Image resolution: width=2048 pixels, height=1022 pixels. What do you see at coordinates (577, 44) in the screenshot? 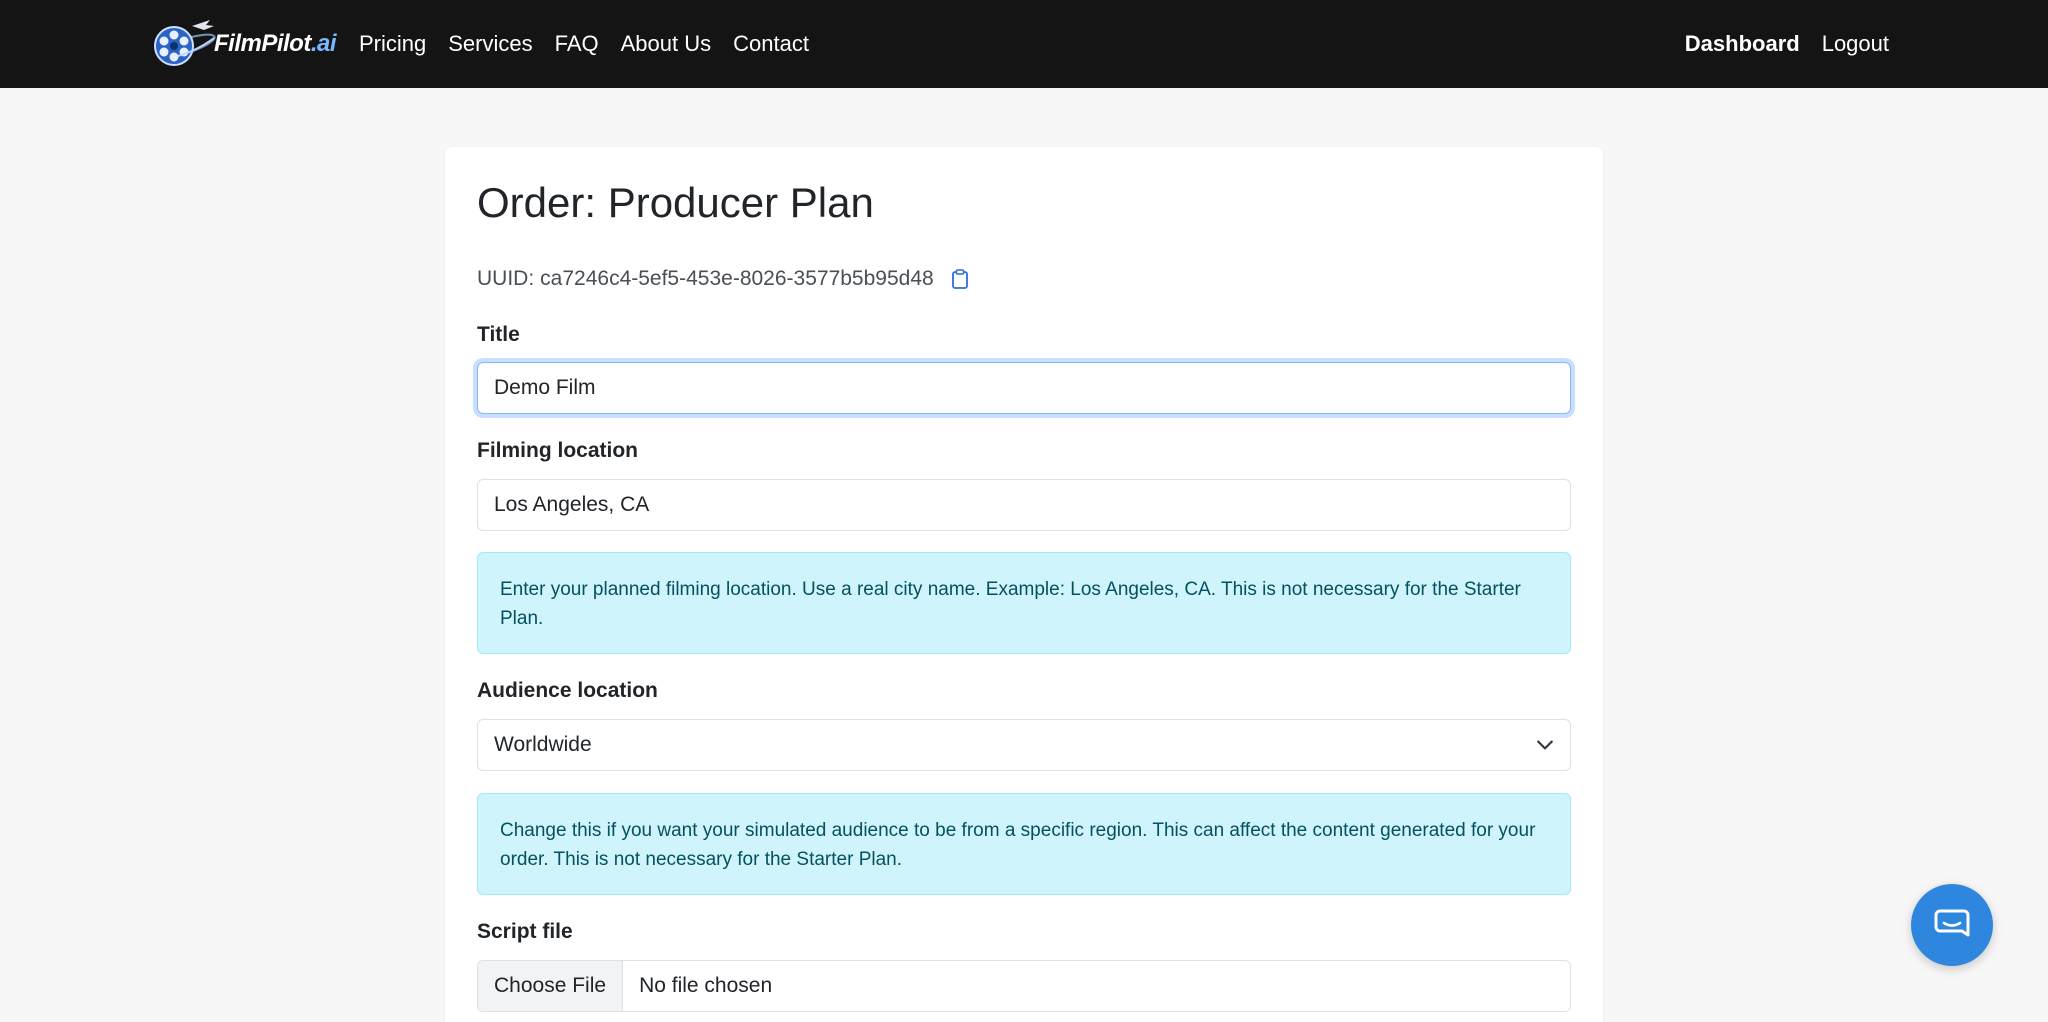
I see `nav-link-faq: FAQ` at bounding box center [577, 44].